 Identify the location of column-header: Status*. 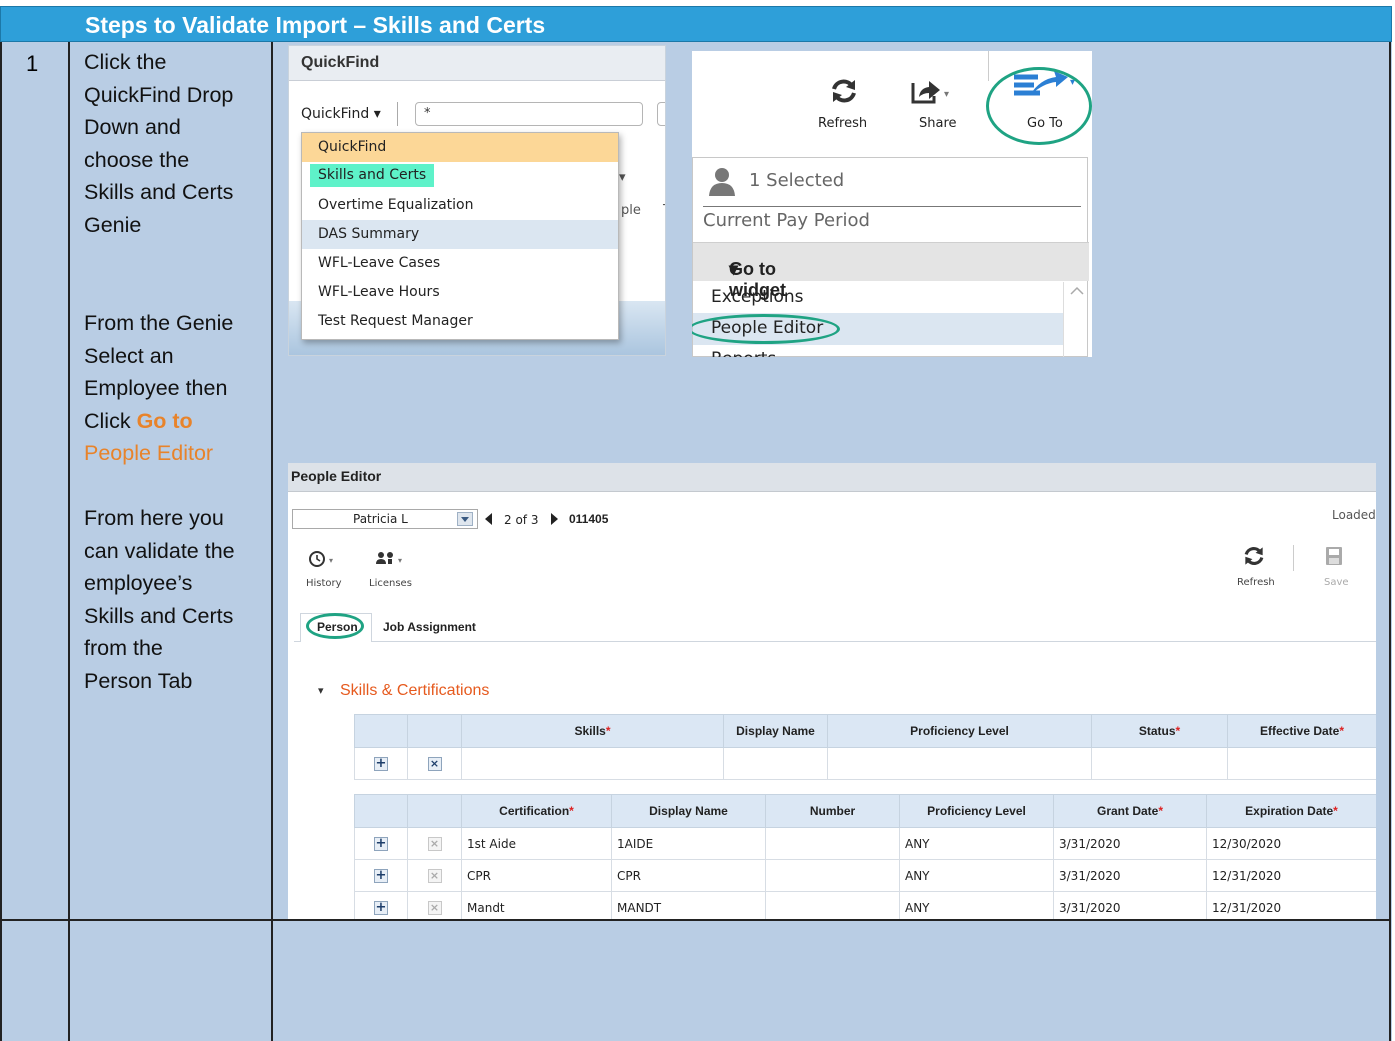
(1159, 731).